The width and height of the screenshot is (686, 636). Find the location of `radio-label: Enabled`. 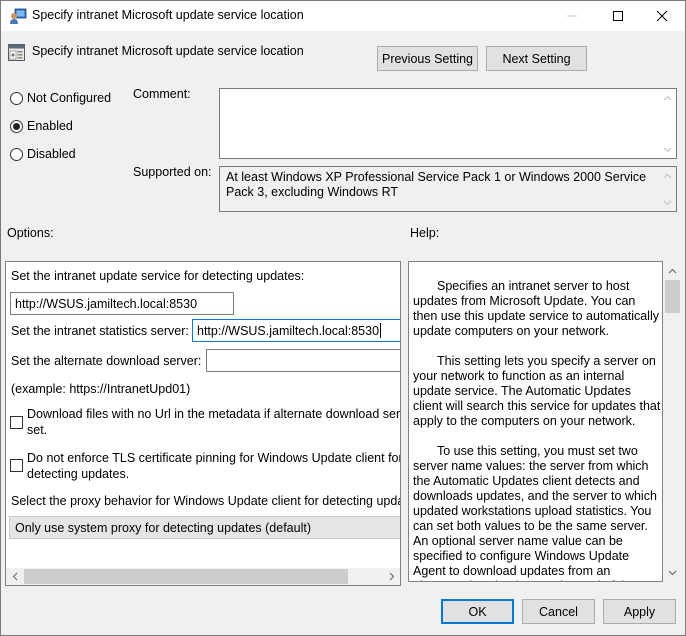

radio-label: Enabled is located at coordinates (50, 126).